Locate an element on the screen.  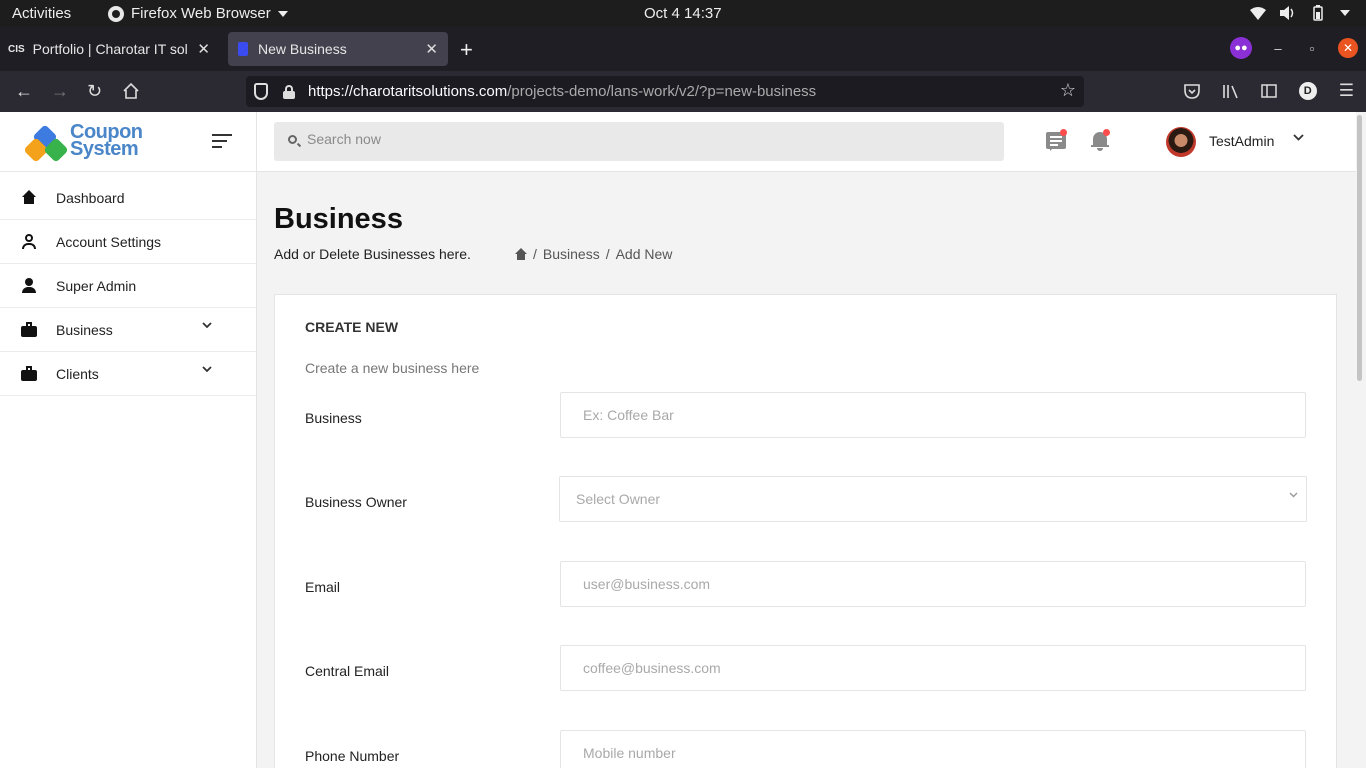
breadcrumb: / Business / Add New is located at coordinates (593, 254).